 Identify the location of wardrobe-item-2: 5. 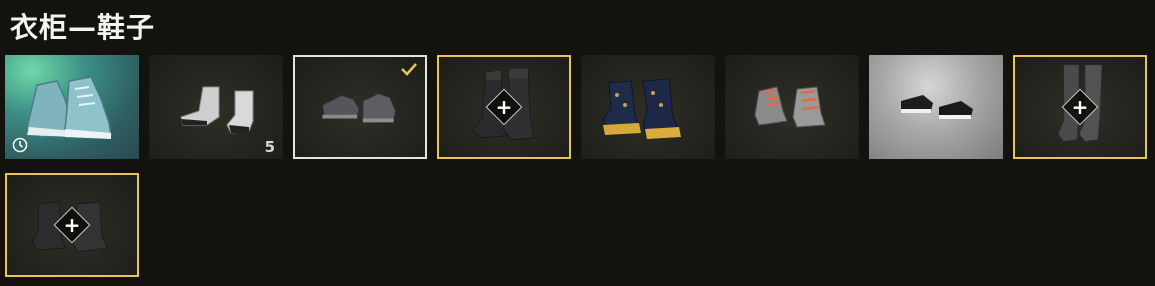
(216, 107).